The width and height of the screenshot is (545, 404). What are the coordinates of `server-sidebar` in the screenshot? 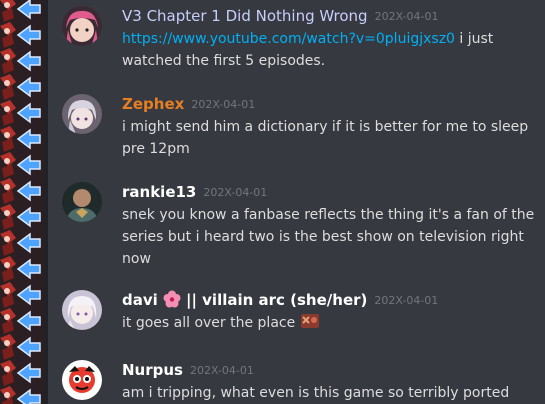 It's located at (24, 202).